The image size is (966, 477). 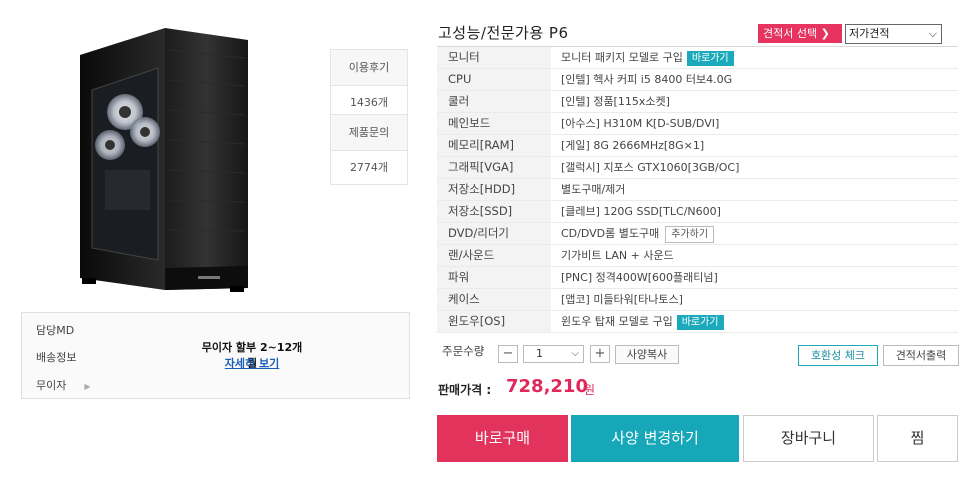 I want to click on wish-button: 찜, so click(x=917, y=438).